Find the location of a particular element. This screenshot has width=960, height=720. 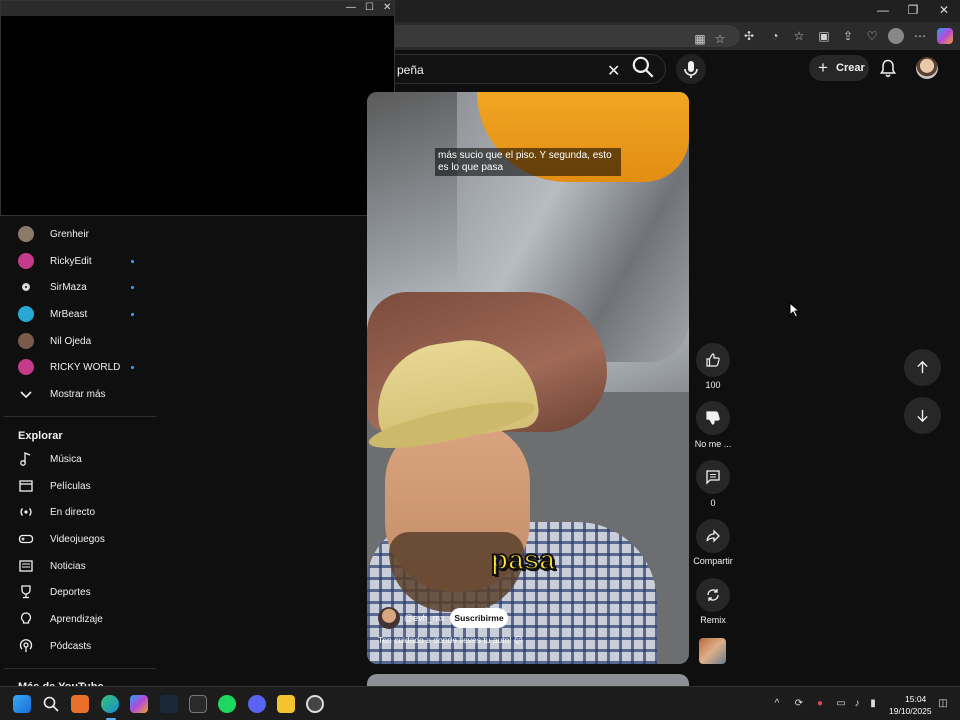

next-short-button is located at coordinates (922, 415).